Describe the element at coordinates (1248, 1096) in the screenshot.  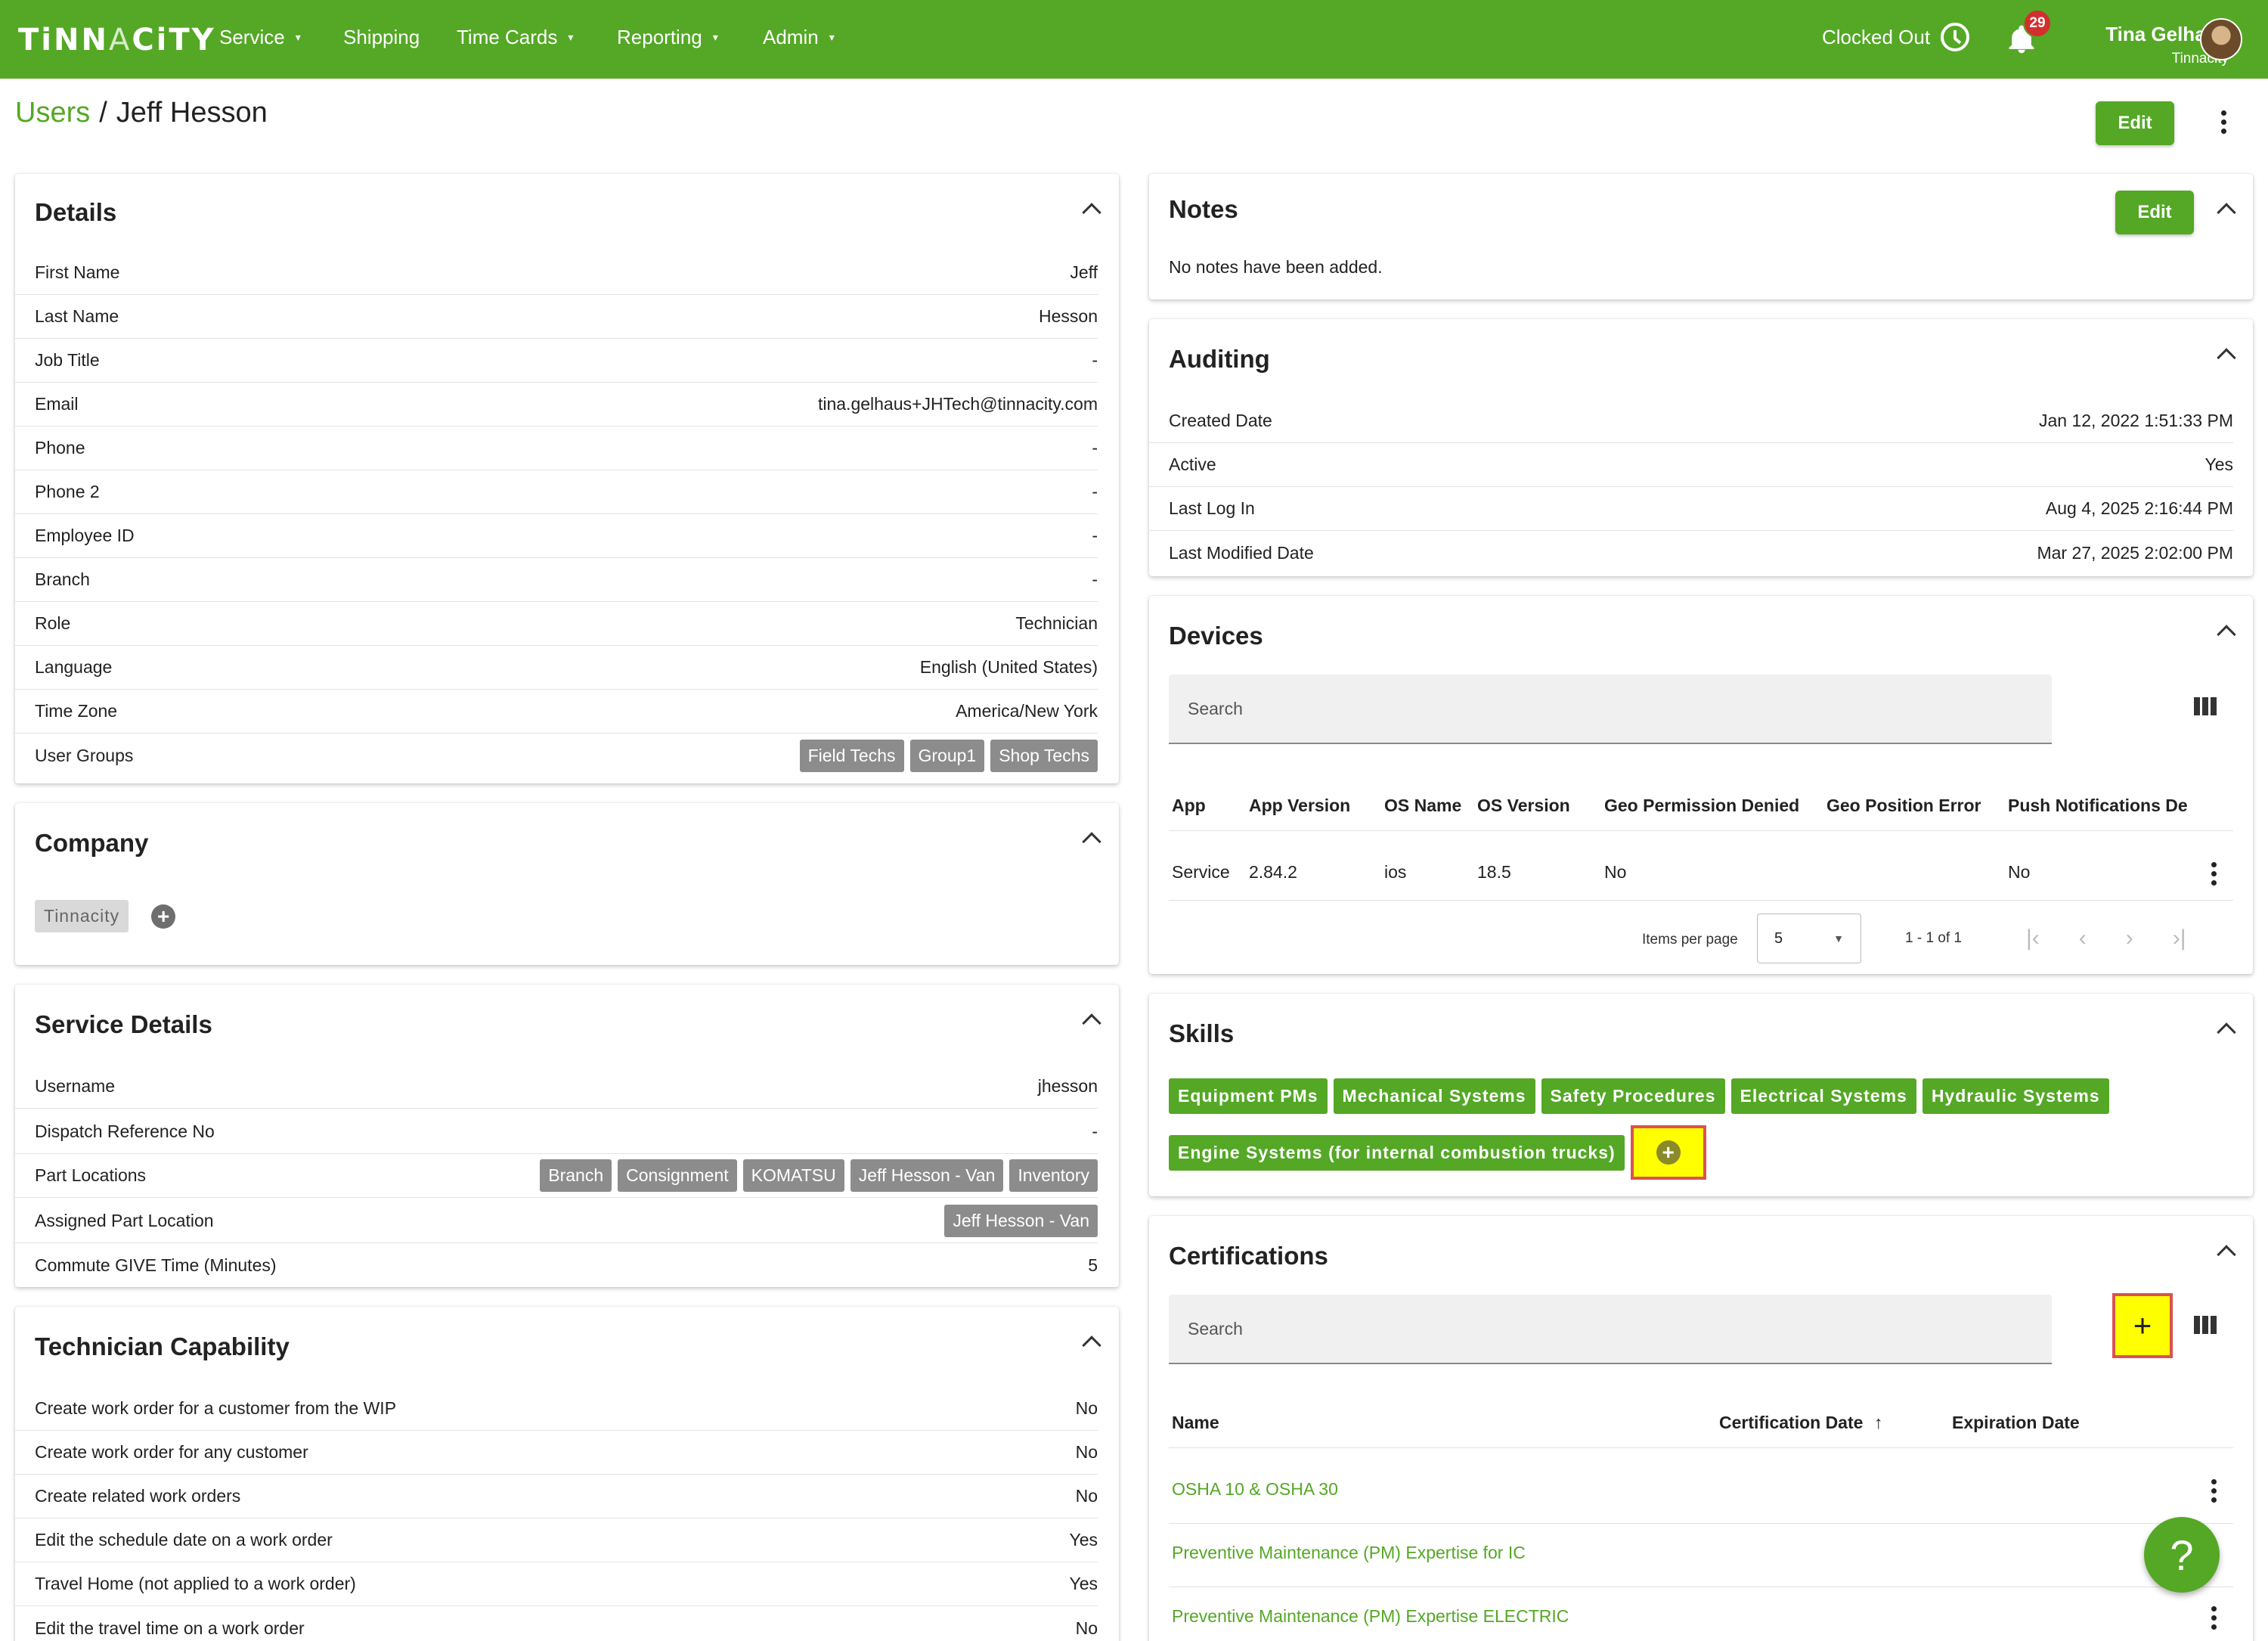
I see `skill-chip: Equipment PMs` at that location.